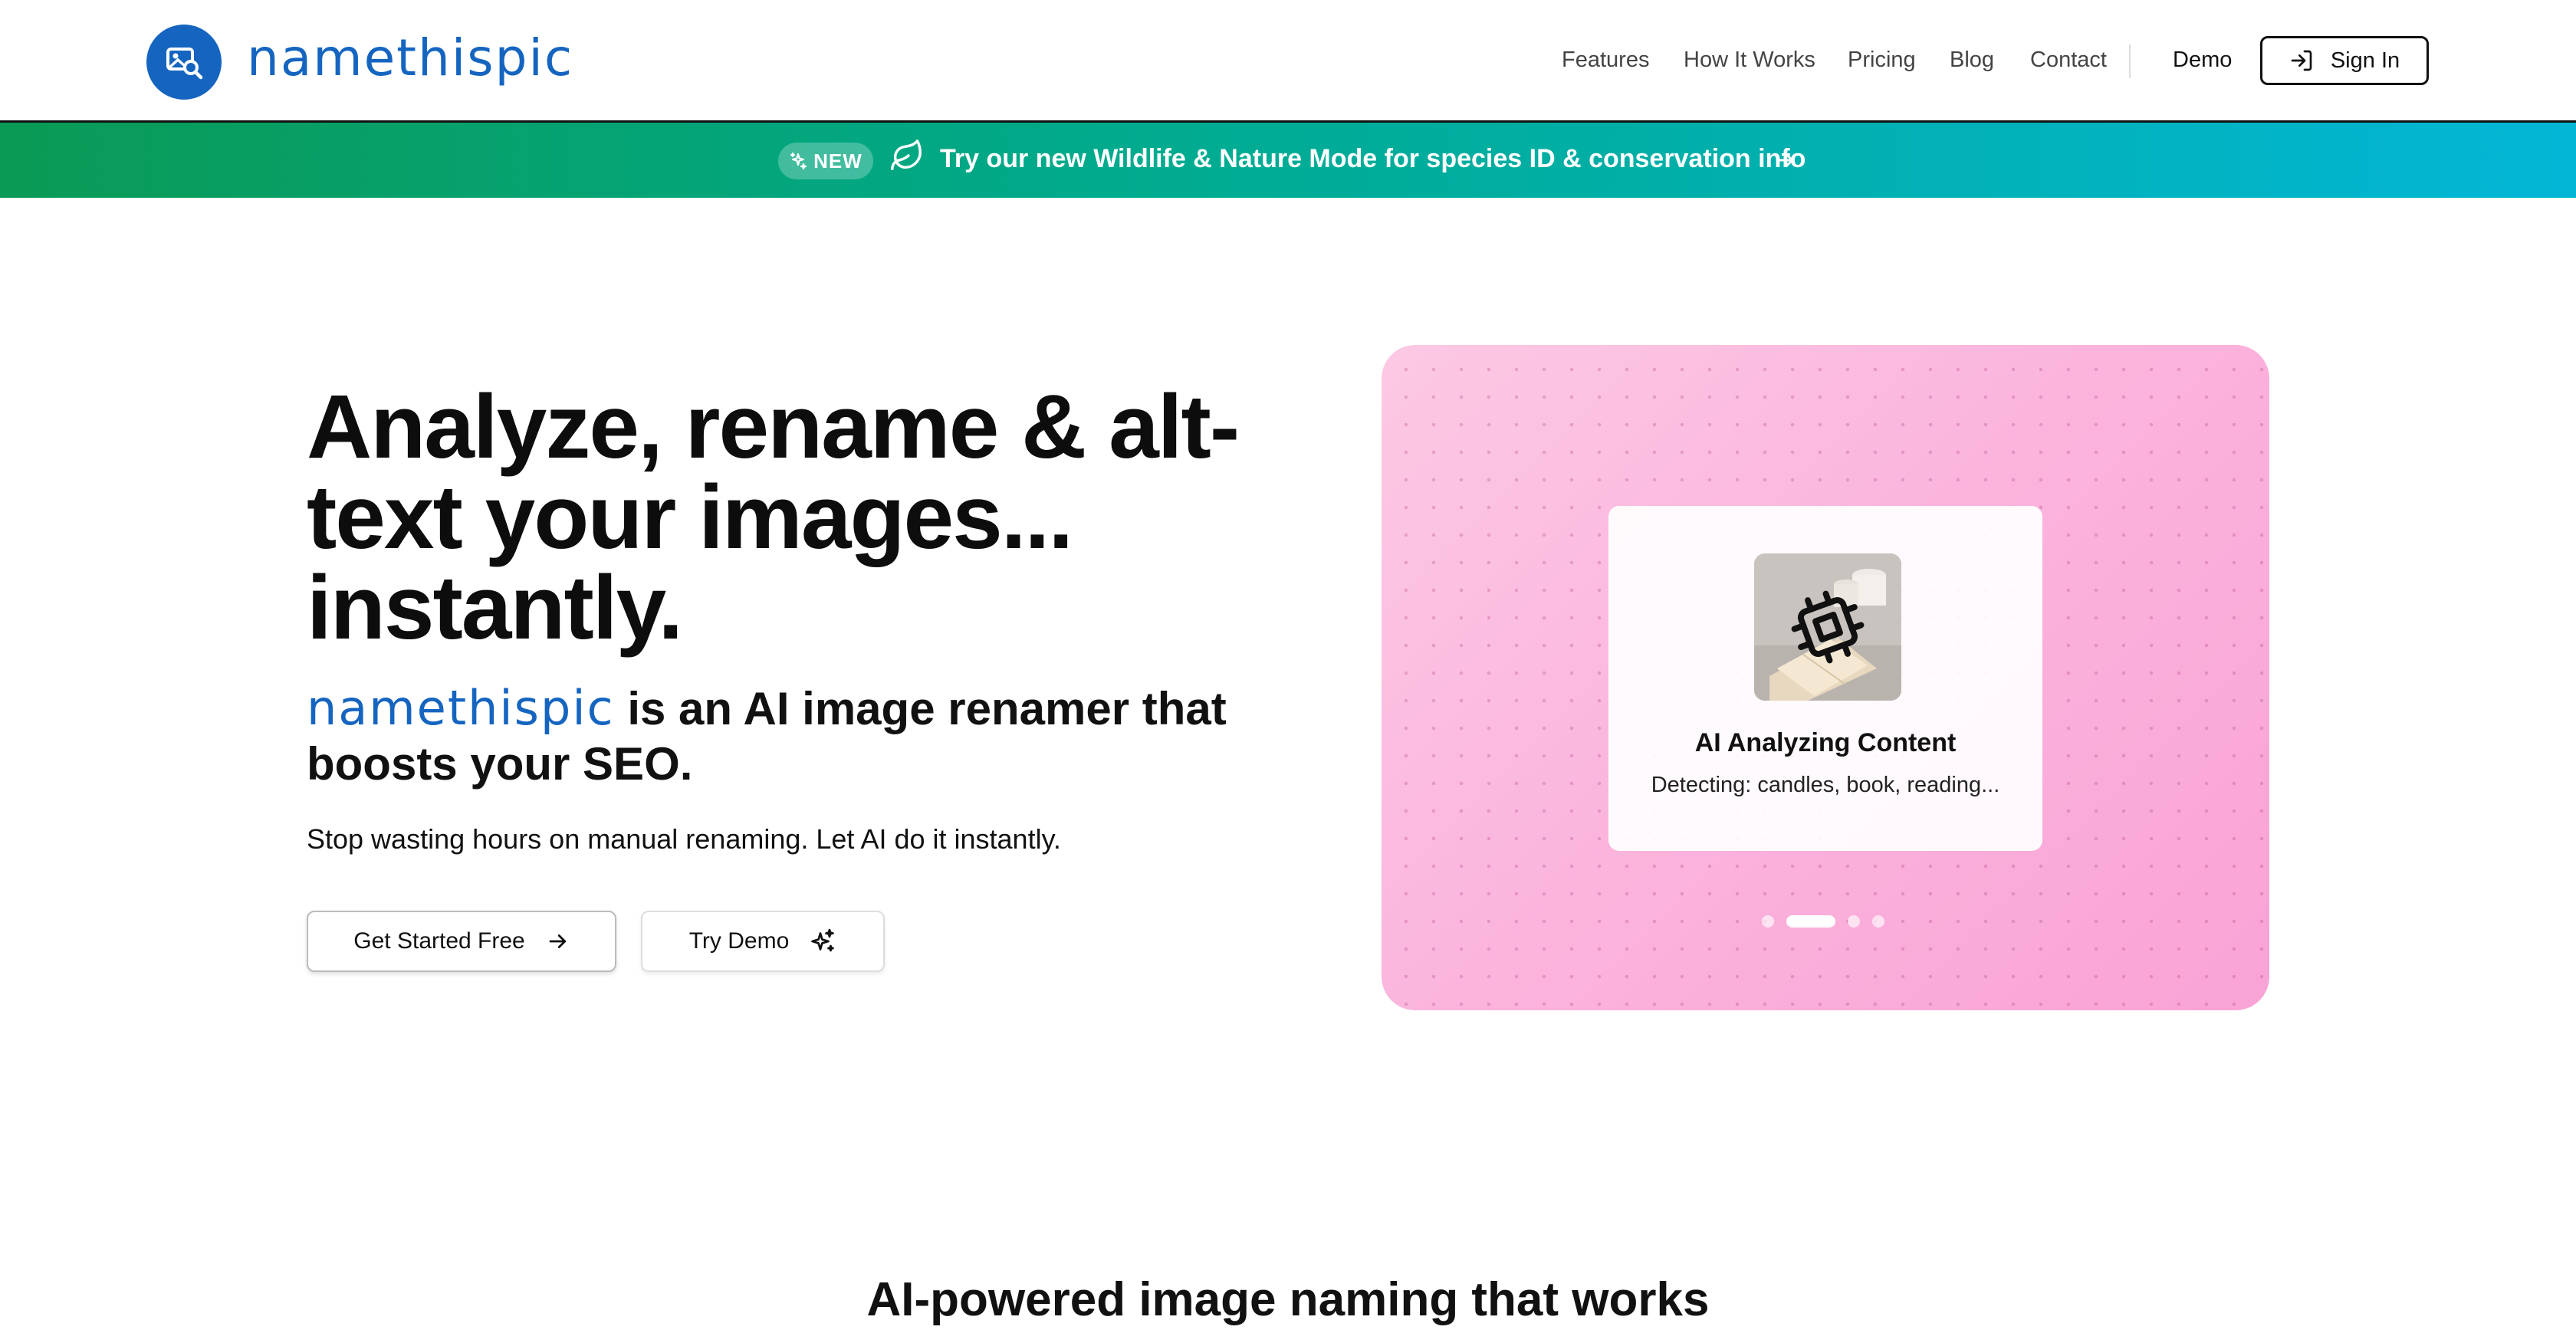  What do you see at coordinates (1750, 61) in the screenshot?
I see `nav-how-it-works: How It Works` at bounding box center [1750, 61].